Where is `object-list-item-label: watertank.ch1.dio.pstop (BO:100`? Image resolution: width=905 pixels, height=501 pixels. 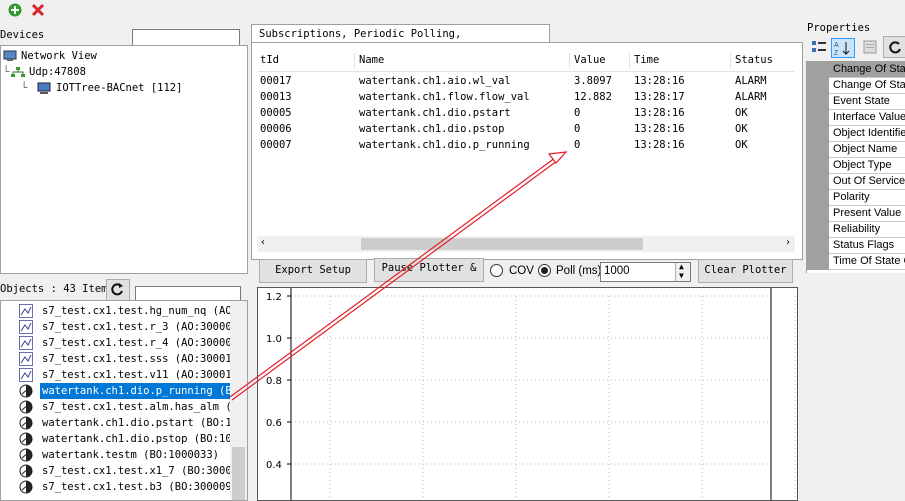
object-list-item-label: watertank.ch1.dio.pstop (BO:100 is located at coordinates (140, 439).